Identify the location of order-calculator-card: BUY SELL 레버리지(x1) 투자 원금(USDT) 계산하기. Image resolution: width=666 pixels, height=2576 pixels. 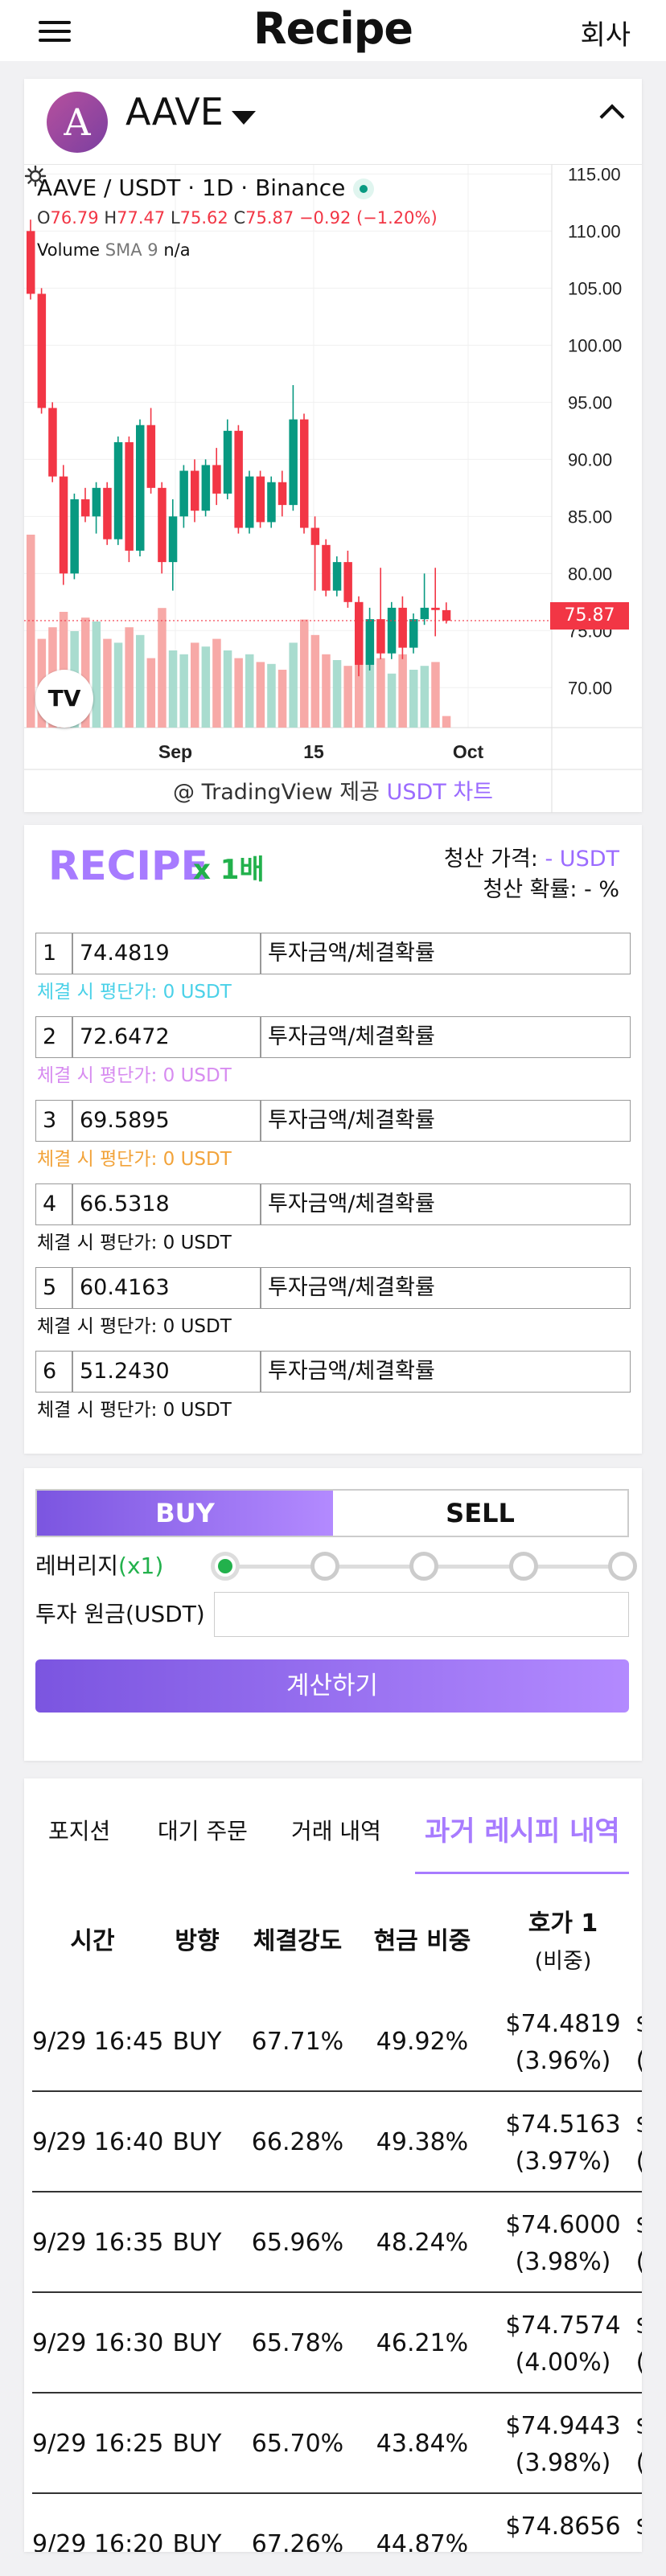
(333, 1614).